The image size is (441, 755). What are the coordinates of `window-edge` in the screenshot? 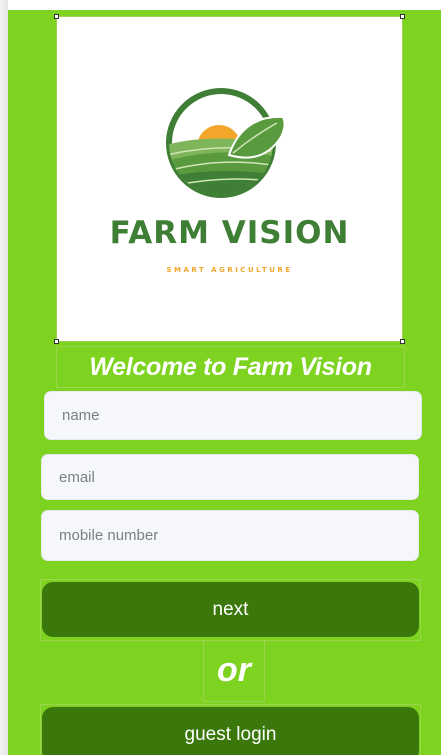 It's located at (4, 377).